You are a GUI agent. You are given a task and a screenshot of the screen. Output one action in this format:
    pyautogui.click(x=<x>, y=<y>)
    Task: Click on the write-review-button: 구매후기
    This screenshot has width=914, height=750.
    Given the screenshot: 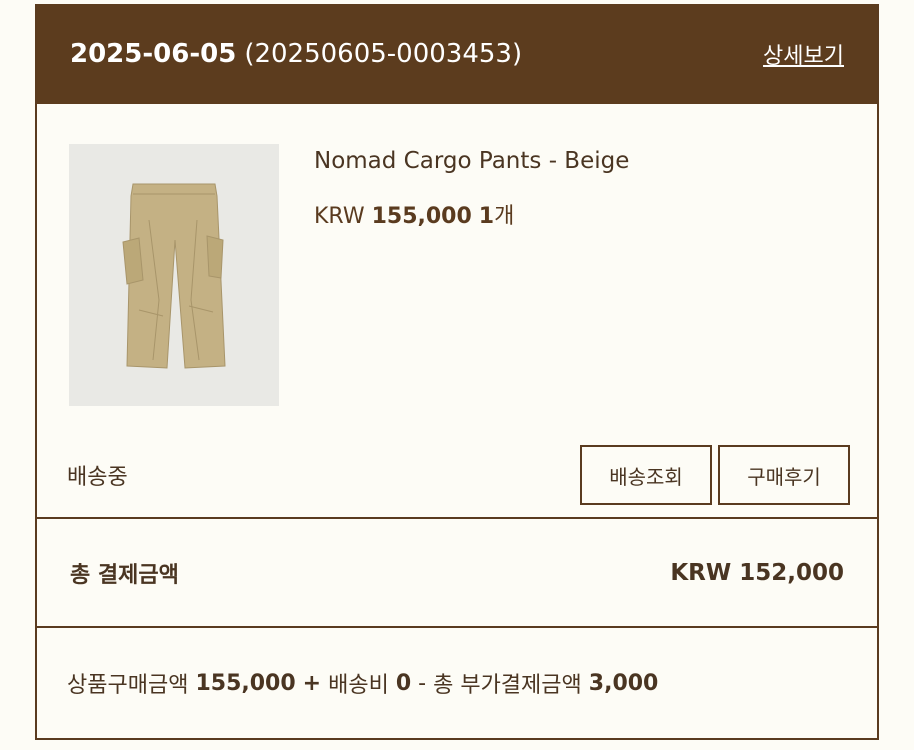 What is the action you would take?
    pyautogui.click(x=784, y=475)
    